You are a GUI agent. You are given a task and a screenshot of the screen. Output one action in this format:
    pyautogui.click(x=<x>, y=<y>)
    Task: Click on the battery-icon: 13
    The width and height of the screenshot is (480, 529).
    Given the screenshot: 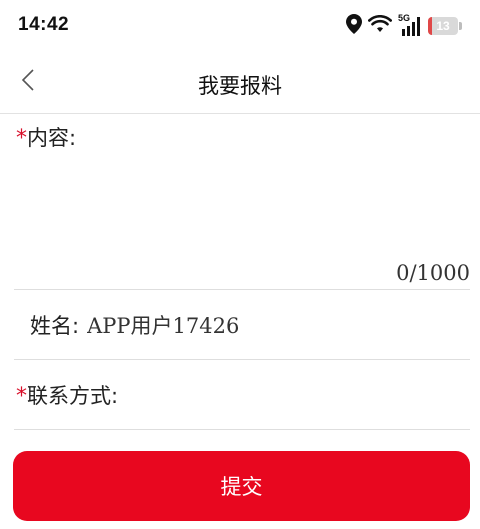 What is the action you would take?
    pyautogui.click(x=443, y=26)
    